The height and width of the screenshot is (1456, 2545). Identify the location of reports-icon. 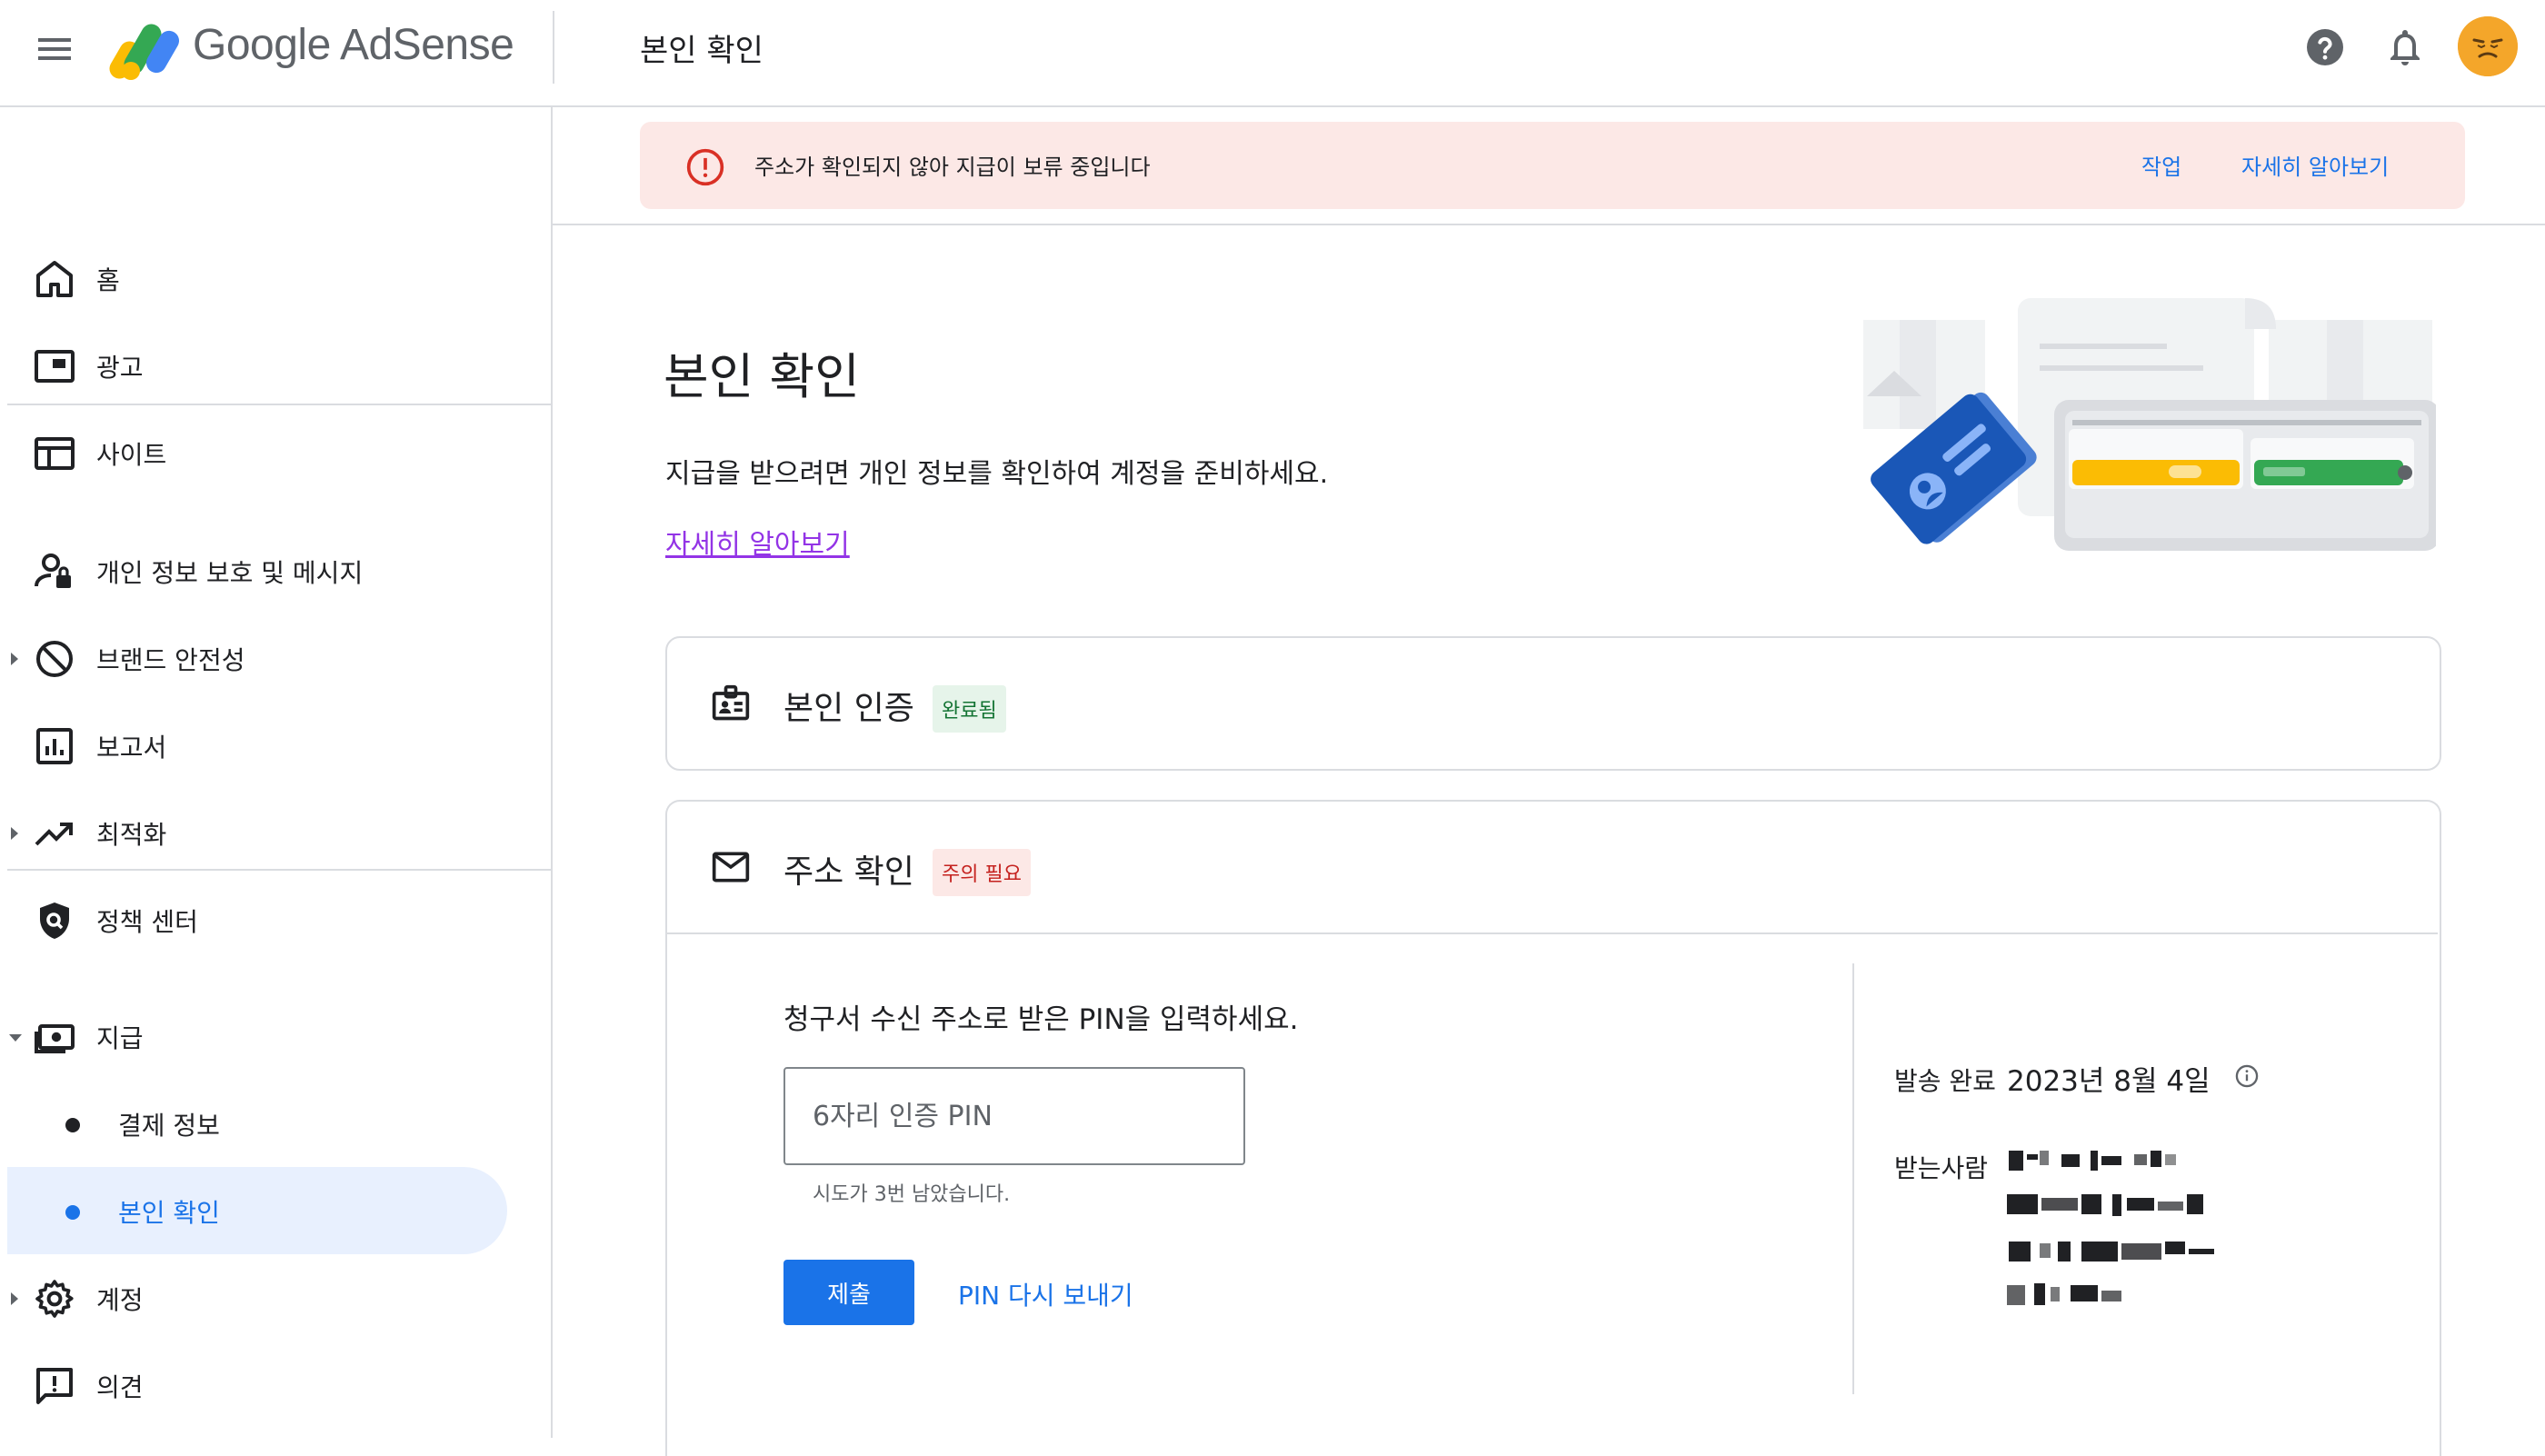
(55, 746).